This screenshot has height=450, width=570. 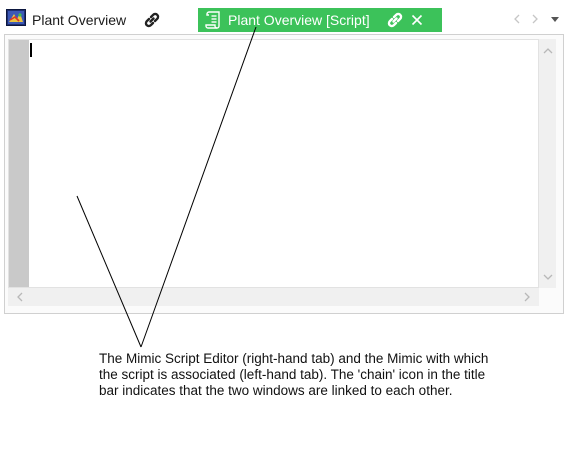 What do you see at coordinates (31, 50) in the screenshot?
I see `text-caret` at bounding box center [31, 50].